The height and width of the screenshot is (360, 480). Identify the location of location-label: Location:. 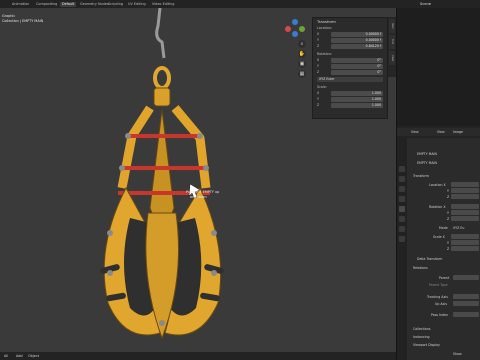
(325, 28).